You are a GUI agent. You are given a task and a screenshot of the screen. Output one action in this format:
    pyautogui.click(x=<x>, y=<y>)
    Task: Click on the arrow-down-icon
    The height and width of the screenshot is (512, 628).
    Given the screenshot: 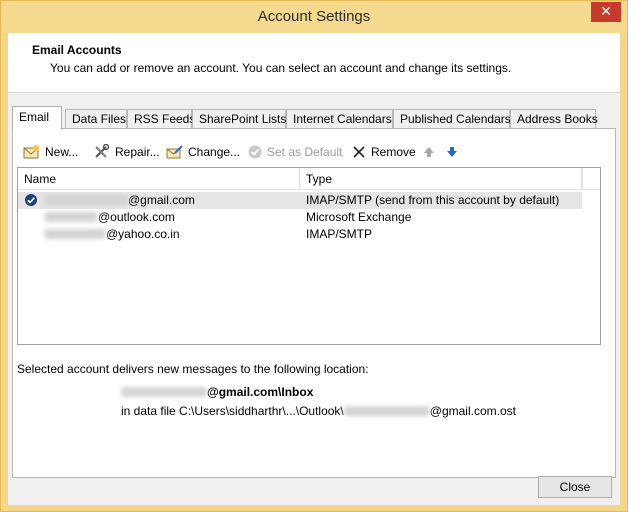 What is the action you would take?
    pyautogui.click(x=452, y=152)
    